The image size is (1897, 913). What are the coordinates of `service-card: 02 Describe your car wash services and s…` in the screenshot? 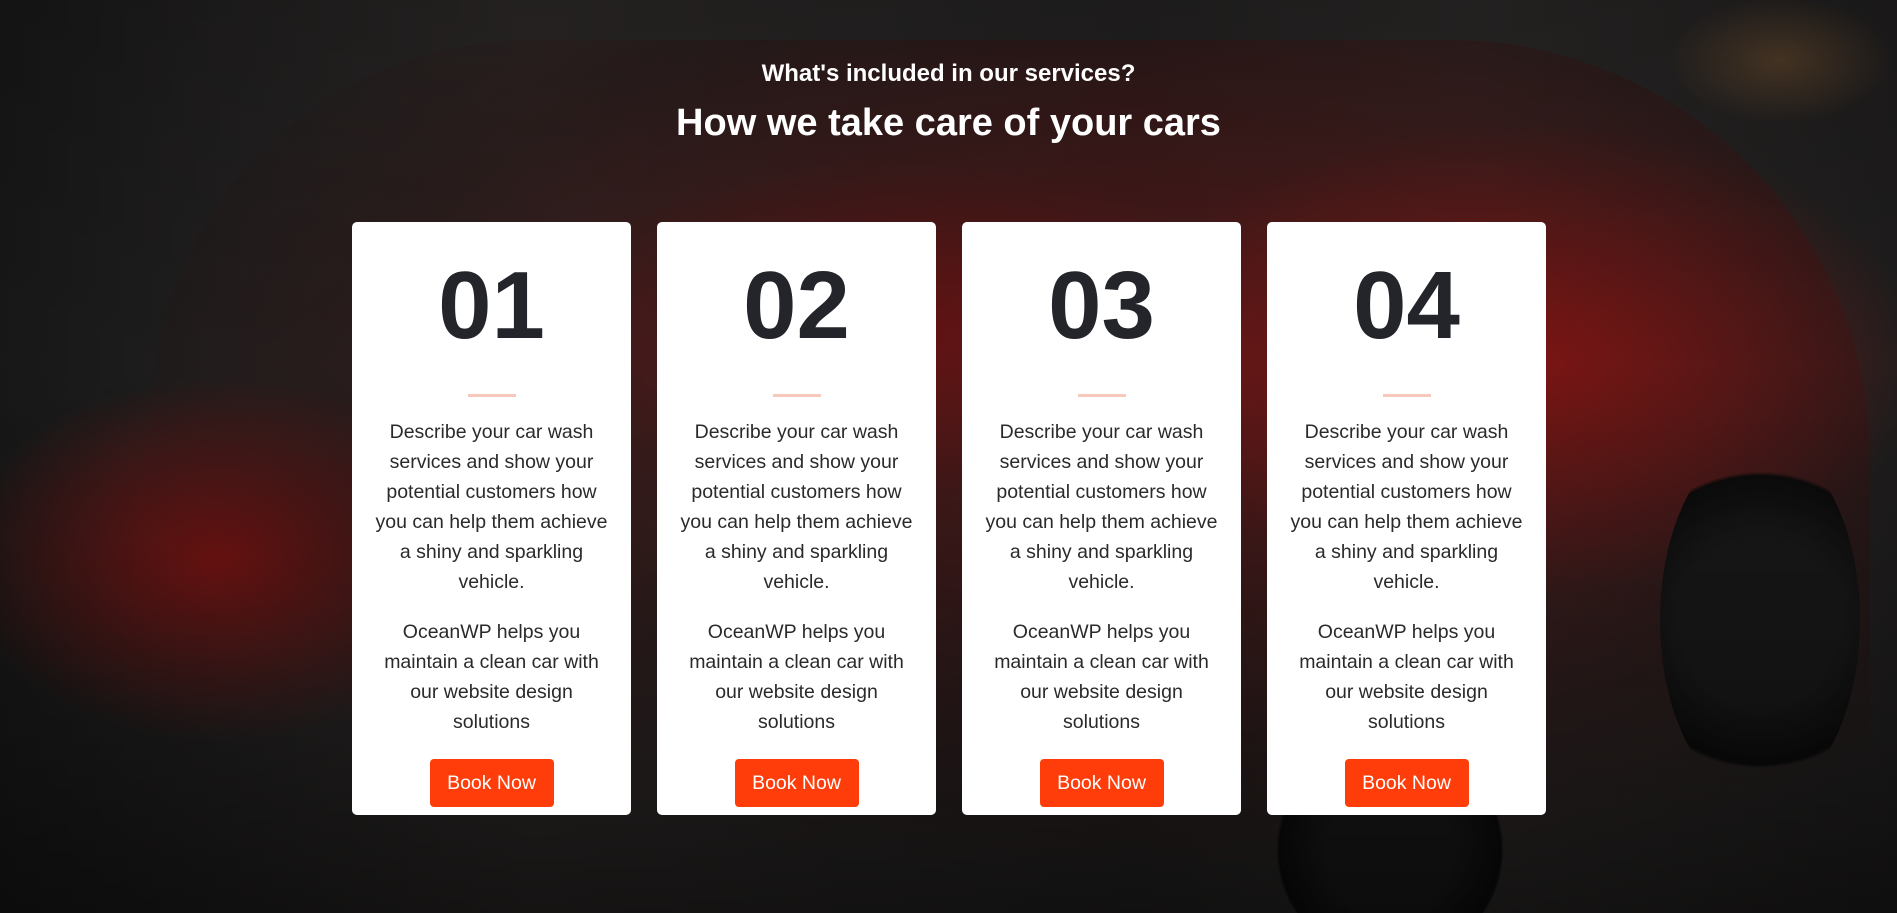 It's located at (796, 518).